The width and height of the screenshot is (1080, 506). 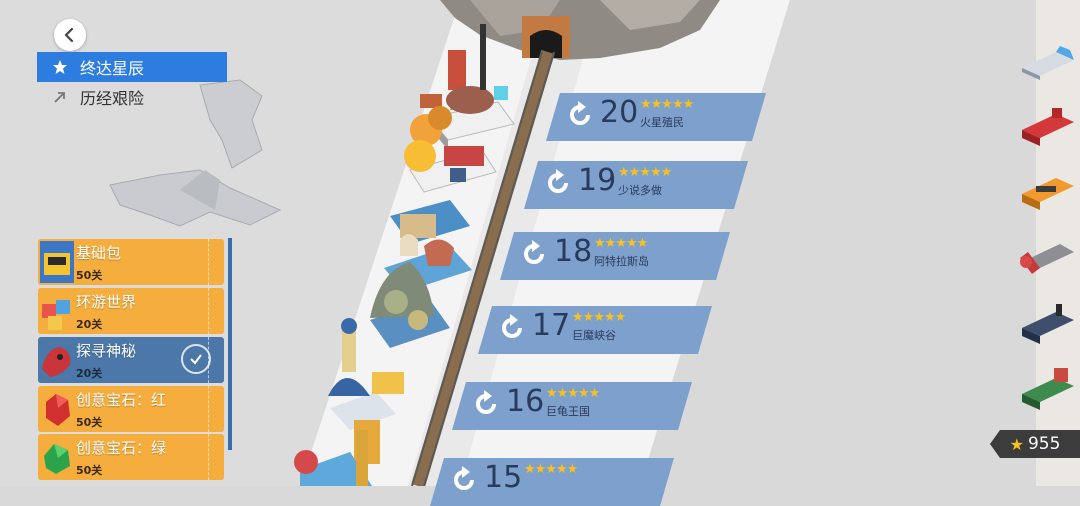 What do you see at coordinates (57, 459) in the screenshot?
I see `green-gem-thumb-icon` at bounding box center [57, 459].